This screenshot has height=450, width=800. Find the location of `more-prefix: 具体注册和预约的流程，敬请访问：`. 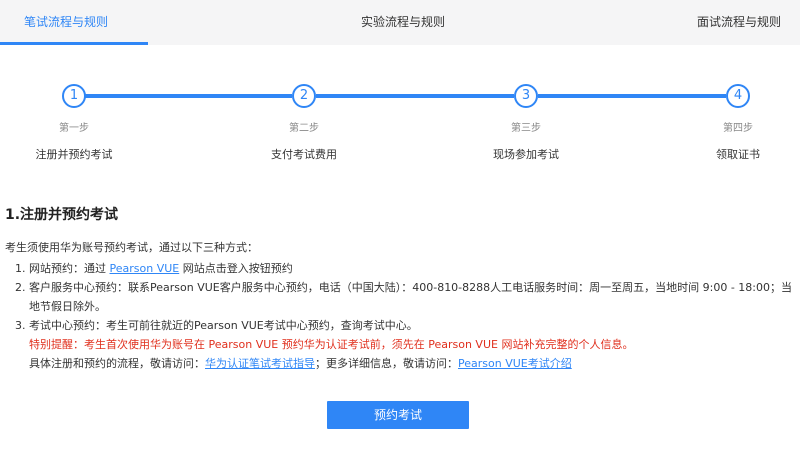

more-prefix: 具体注册和预约的流程，敬请访问： is located at coordinates (117, 363).